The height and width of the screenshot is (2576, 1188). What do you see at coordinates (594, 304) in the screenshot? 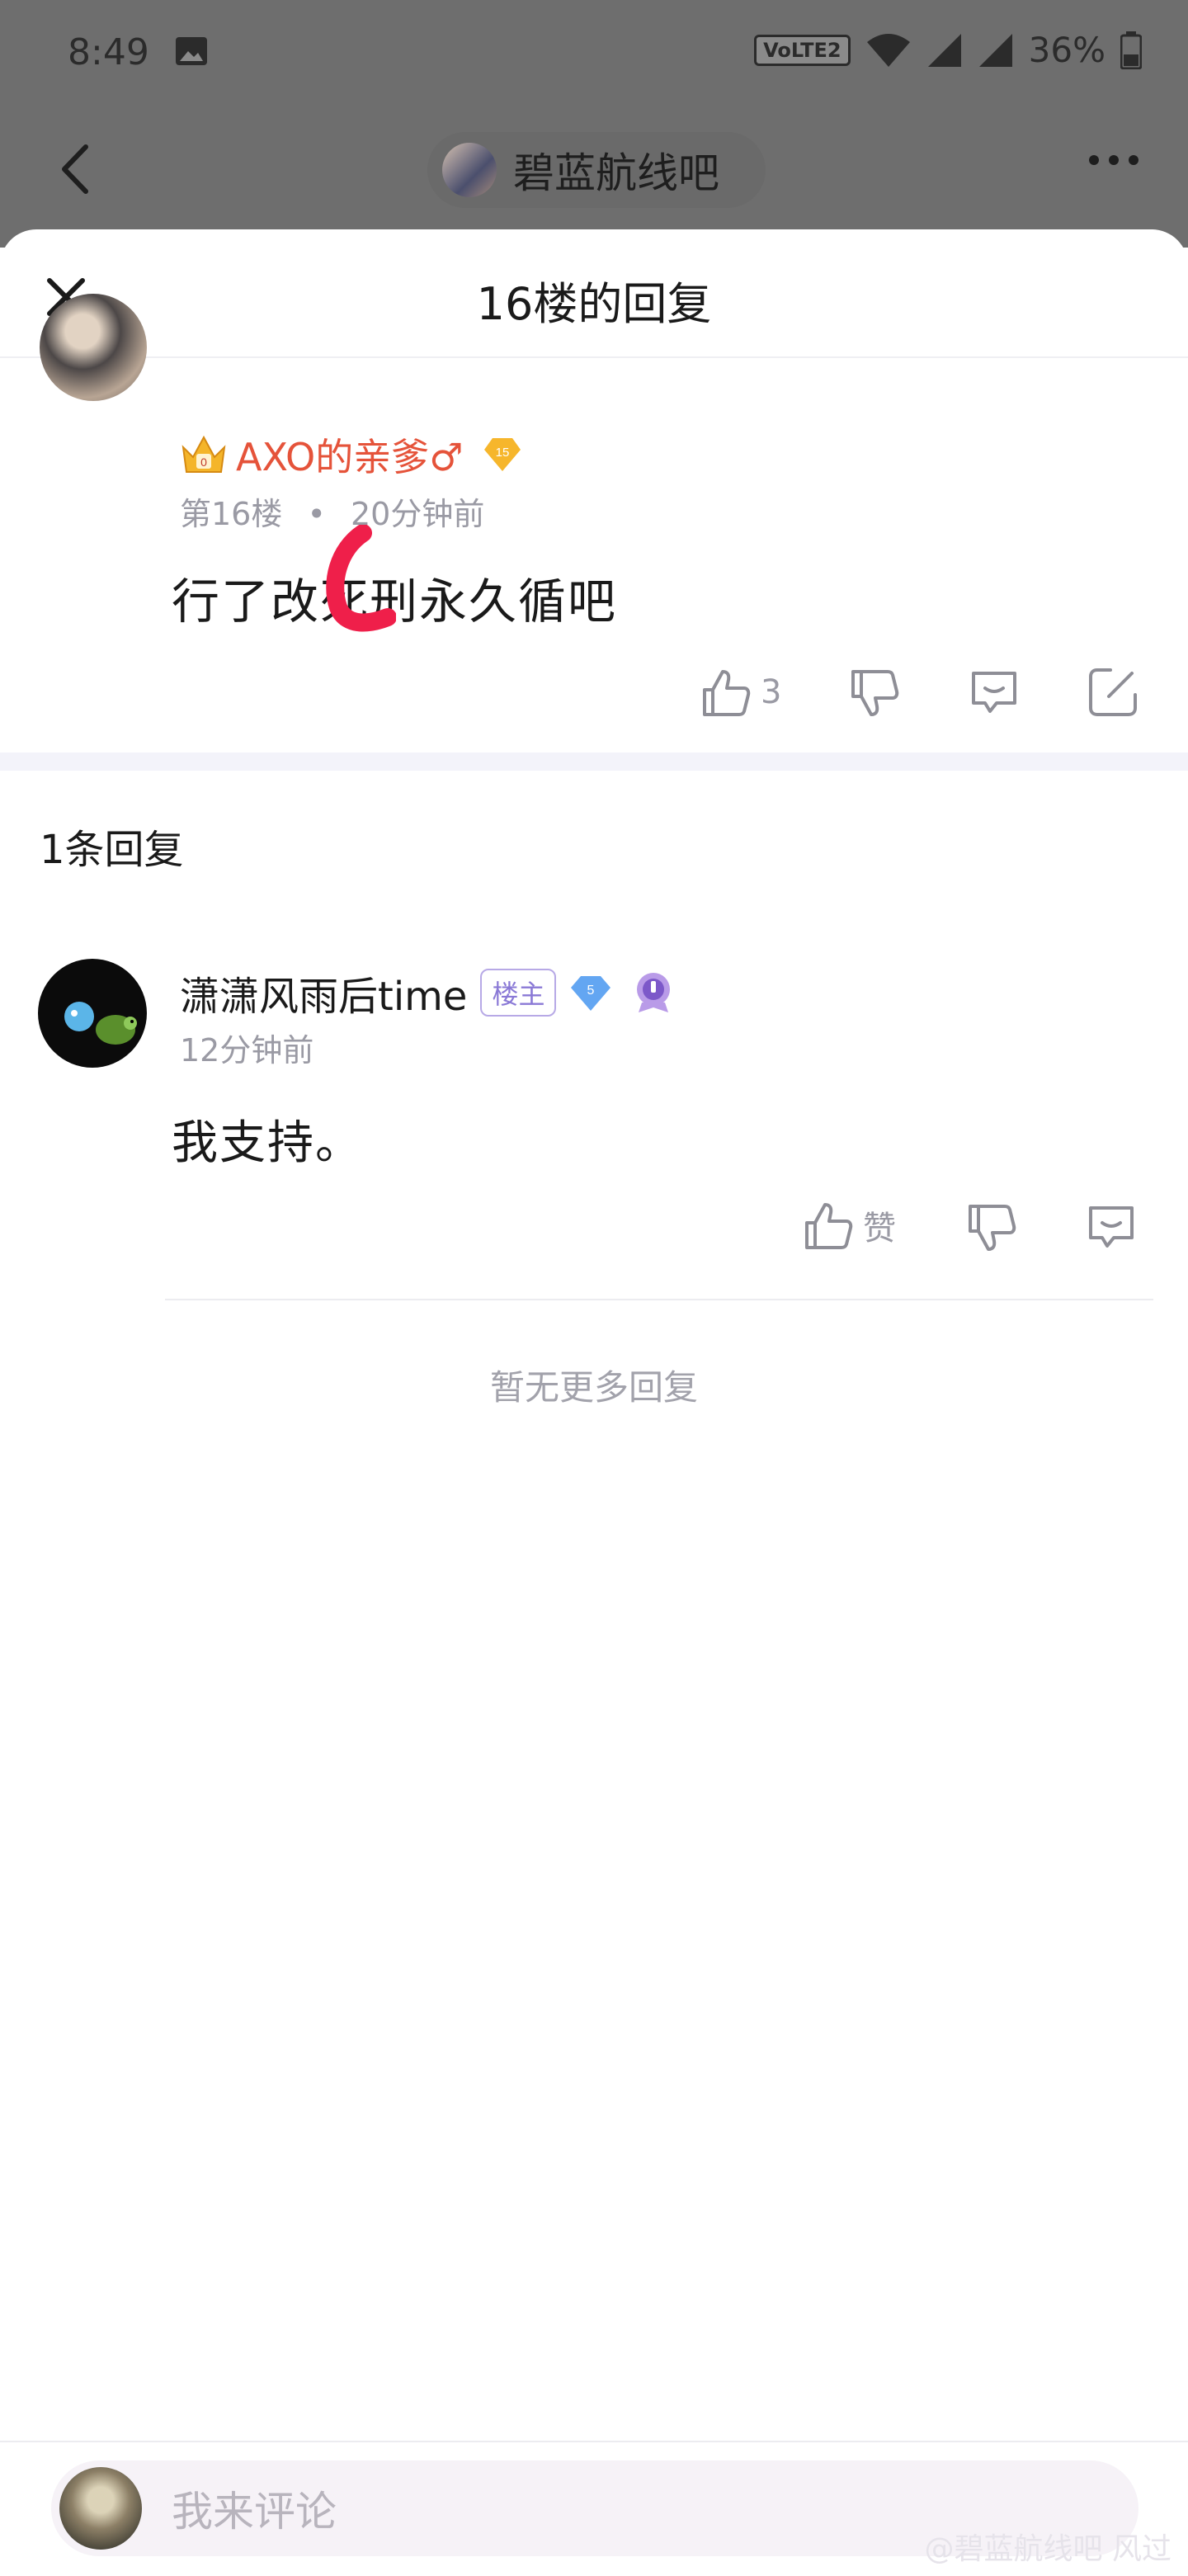
I see `sheet-title: 16楼的回复` at bounding box center [594, 304].